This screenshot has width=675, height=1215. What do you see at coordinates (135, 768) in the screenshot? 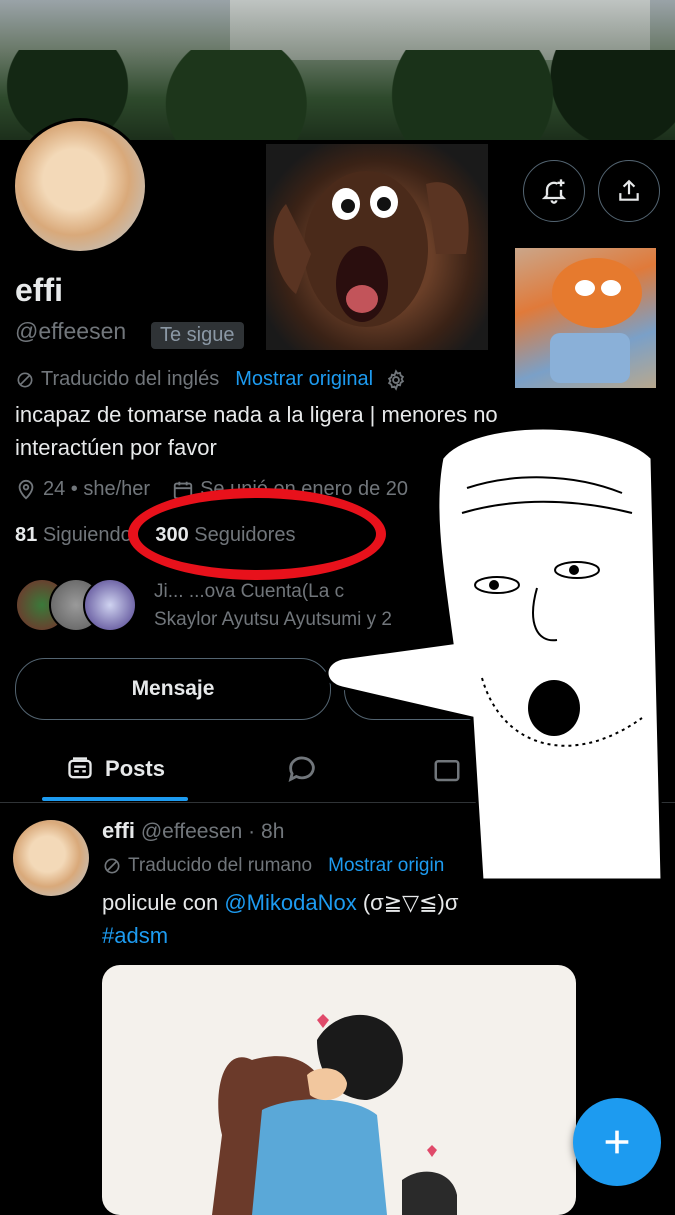
I see `tab-posts-label: Posts` at bounding box center [135, 768].